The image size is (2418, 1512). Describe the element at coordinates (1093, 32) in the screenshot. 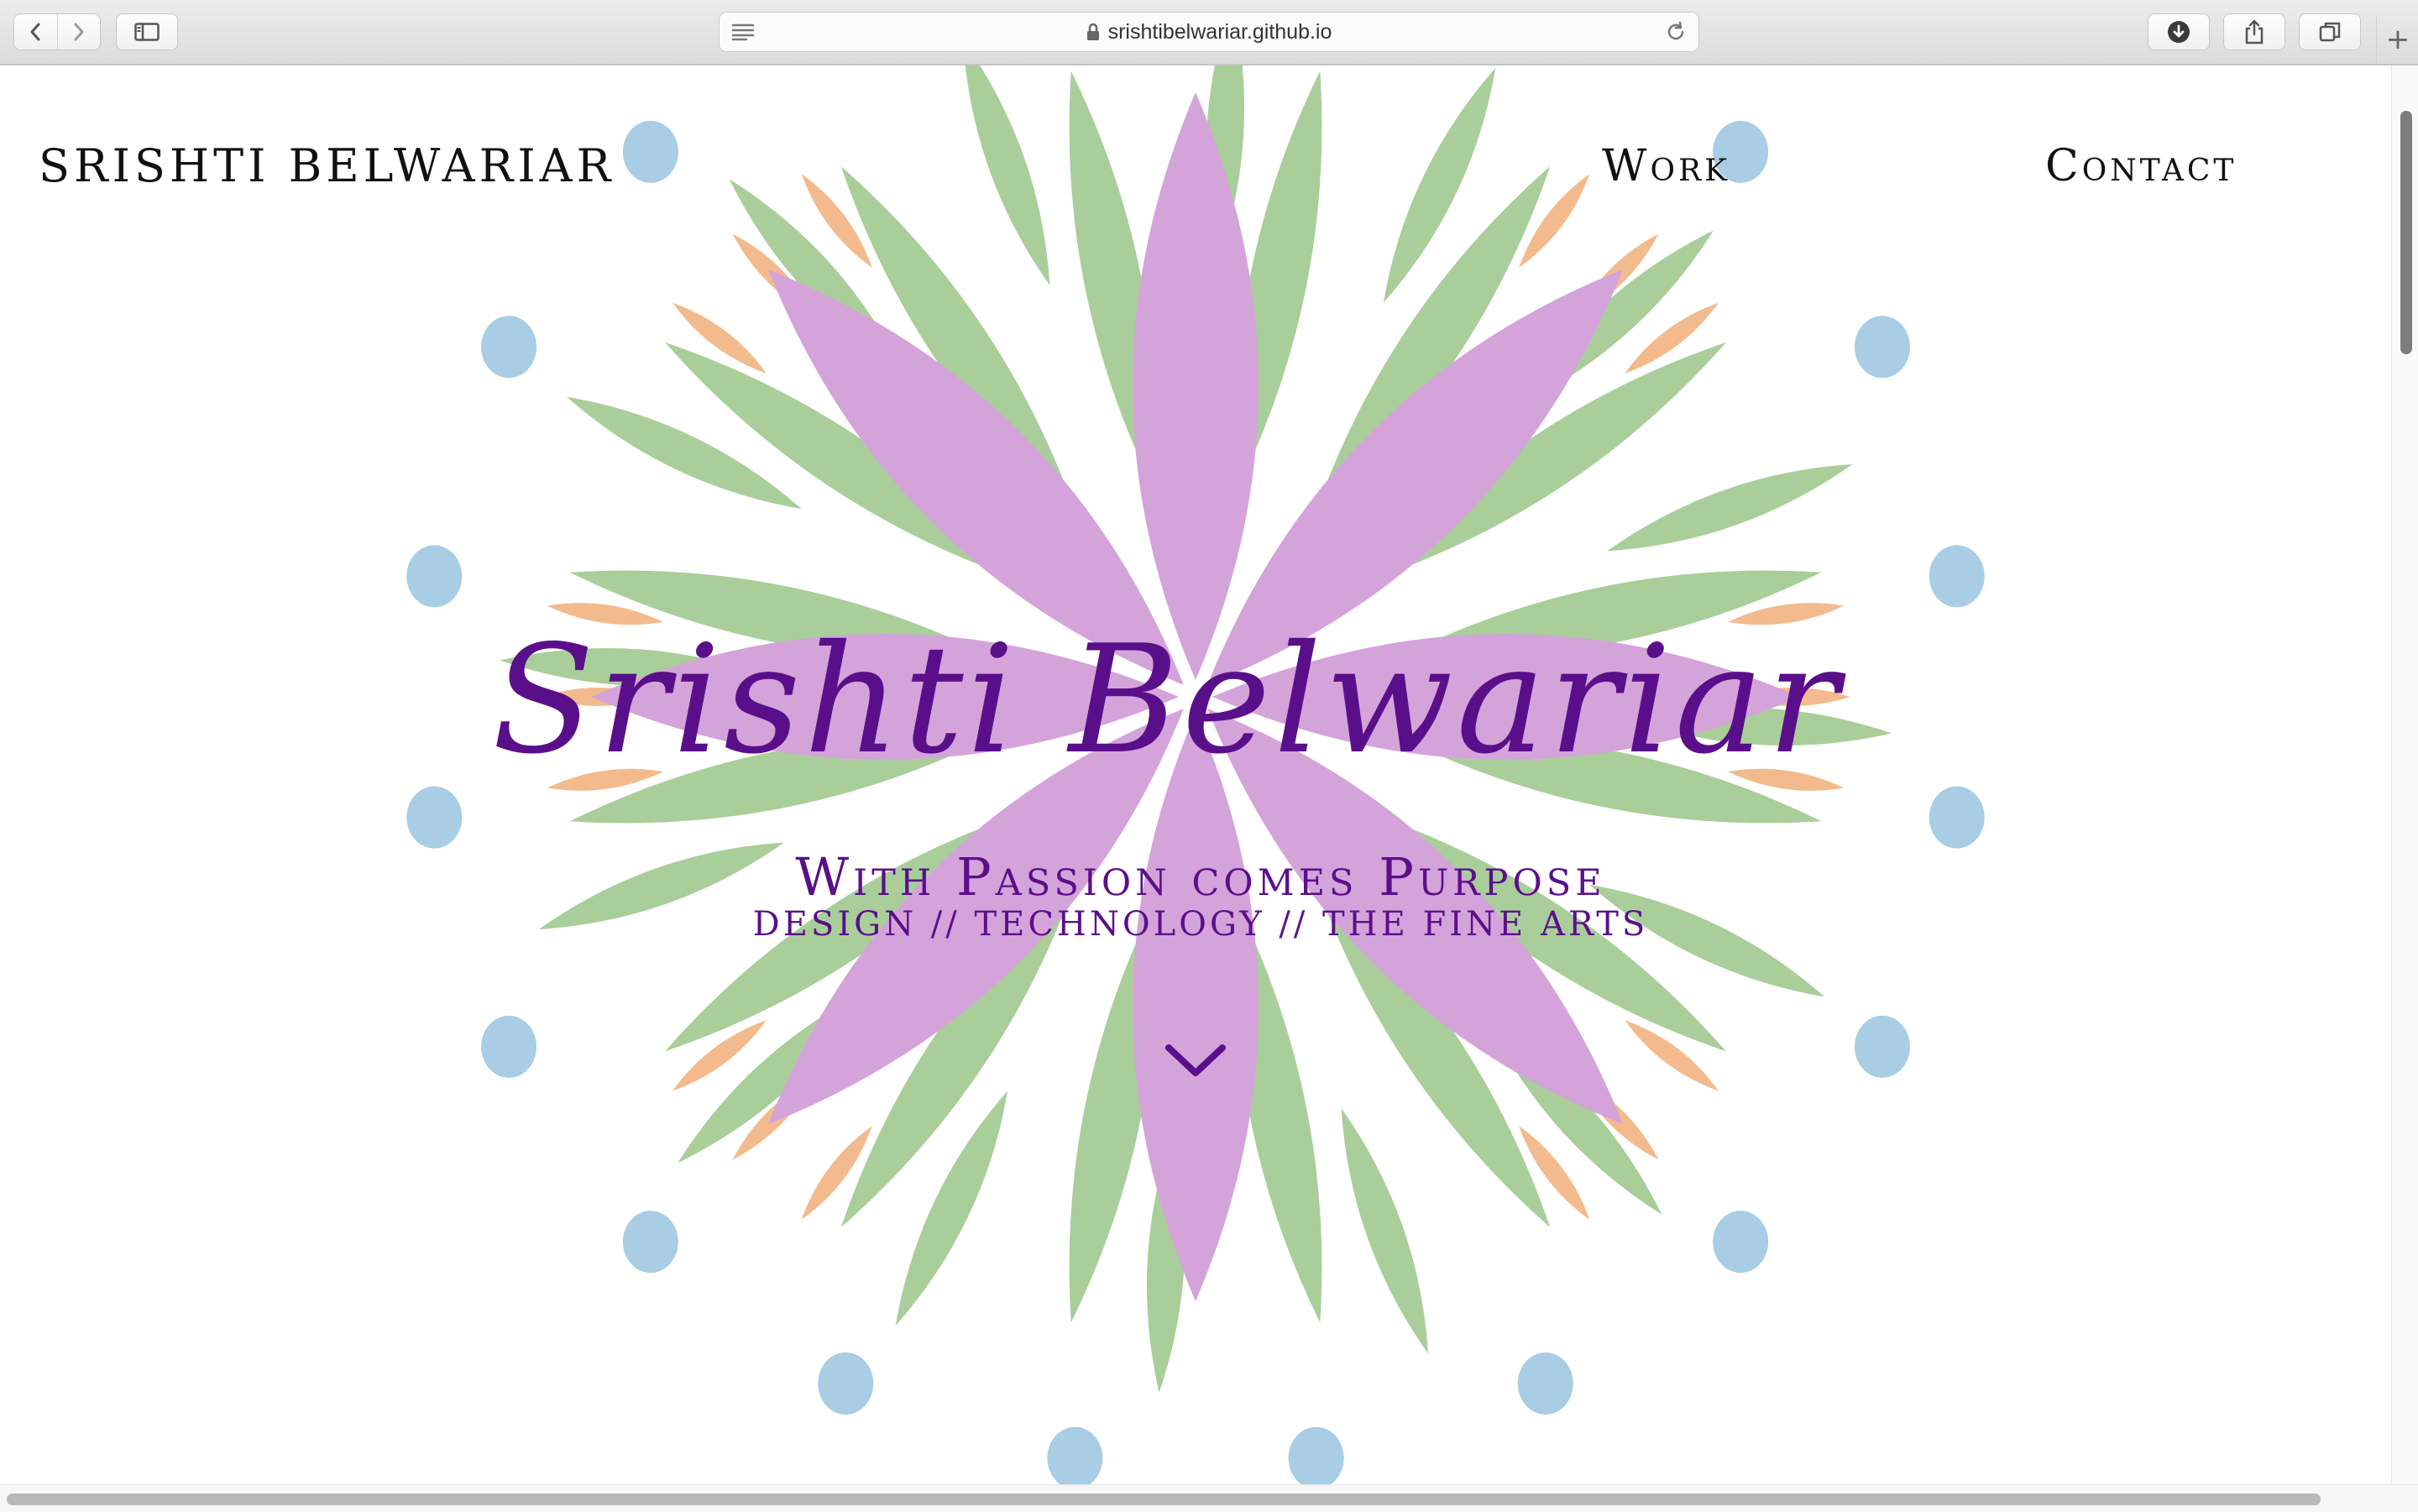

I see `lock-icon` at that location.